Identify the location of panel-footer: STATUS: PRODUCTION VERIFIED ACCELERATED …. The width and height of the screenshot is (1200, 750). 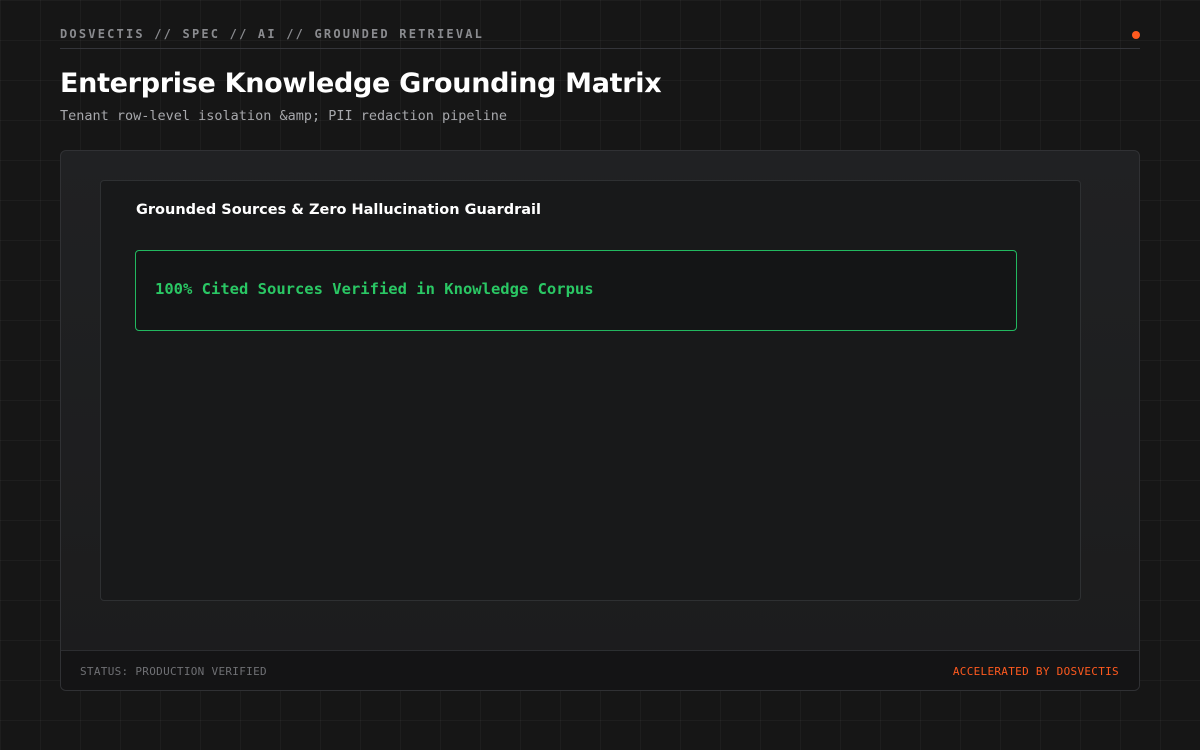
(600, 670).